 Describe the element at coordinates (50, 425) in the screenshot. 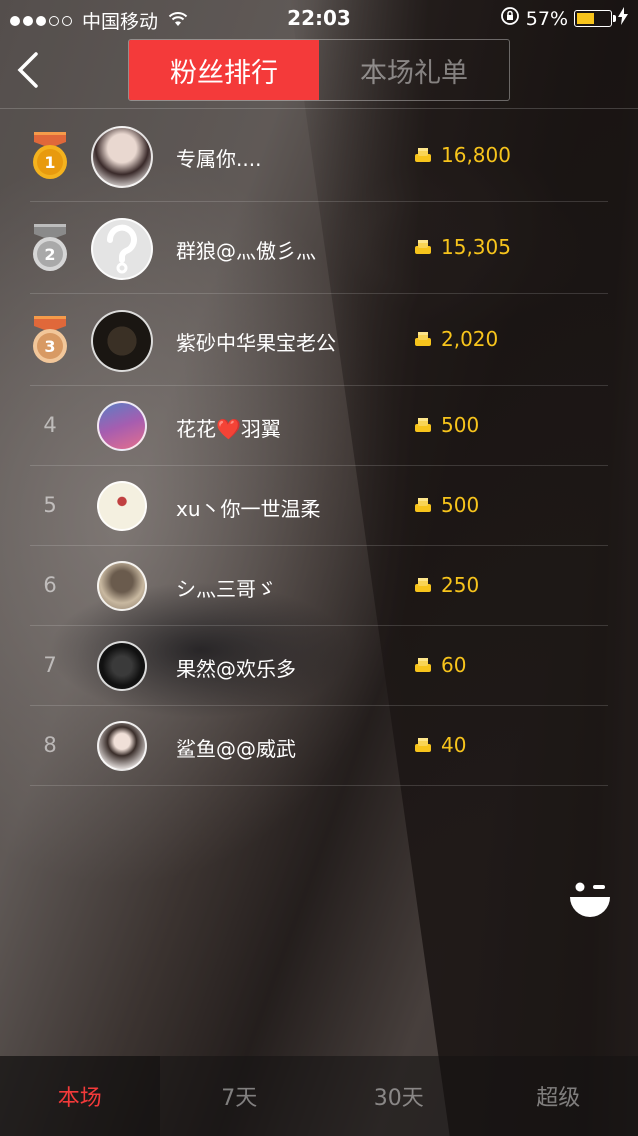

I see `rank-number: 4` at that location.